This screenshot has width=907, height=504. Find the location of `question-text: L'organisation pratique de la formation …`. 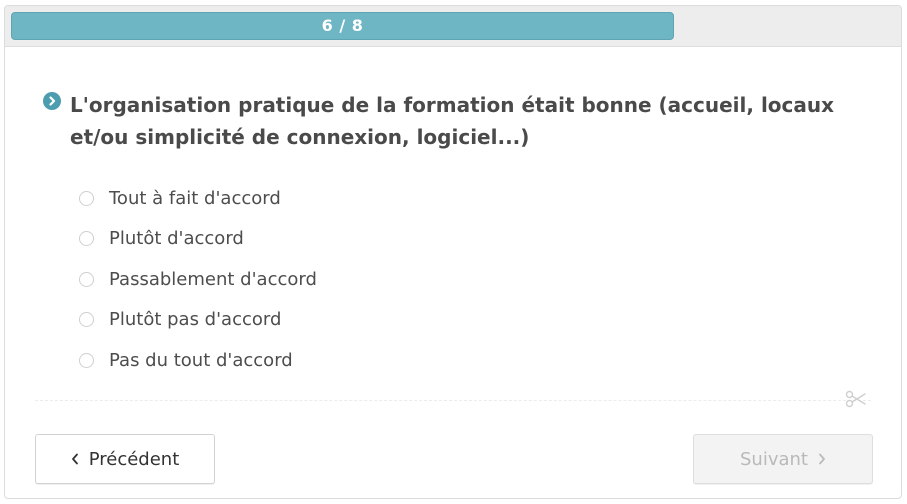

question-text: L'organisation pratique de la formation … is located at coordinates (452, 121).